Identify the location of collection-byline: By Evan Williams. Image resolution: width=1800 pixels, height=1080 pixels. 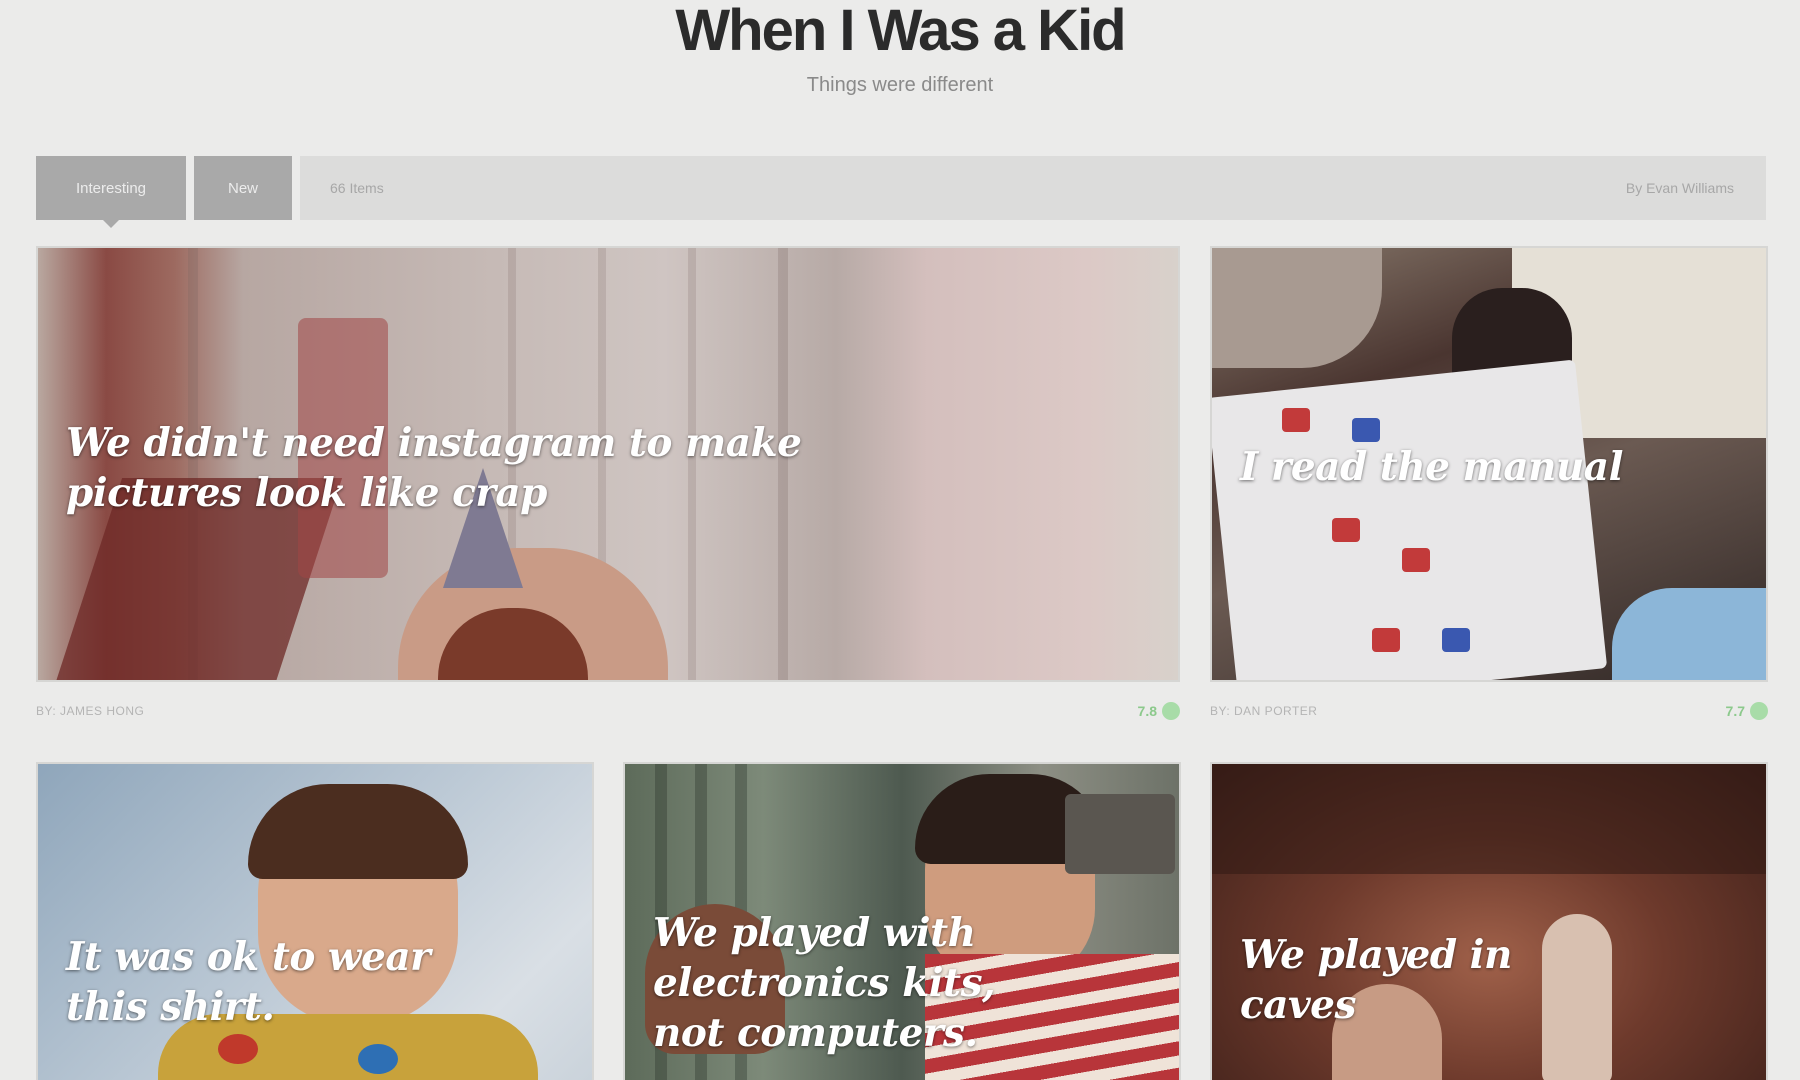
(1680, 188).